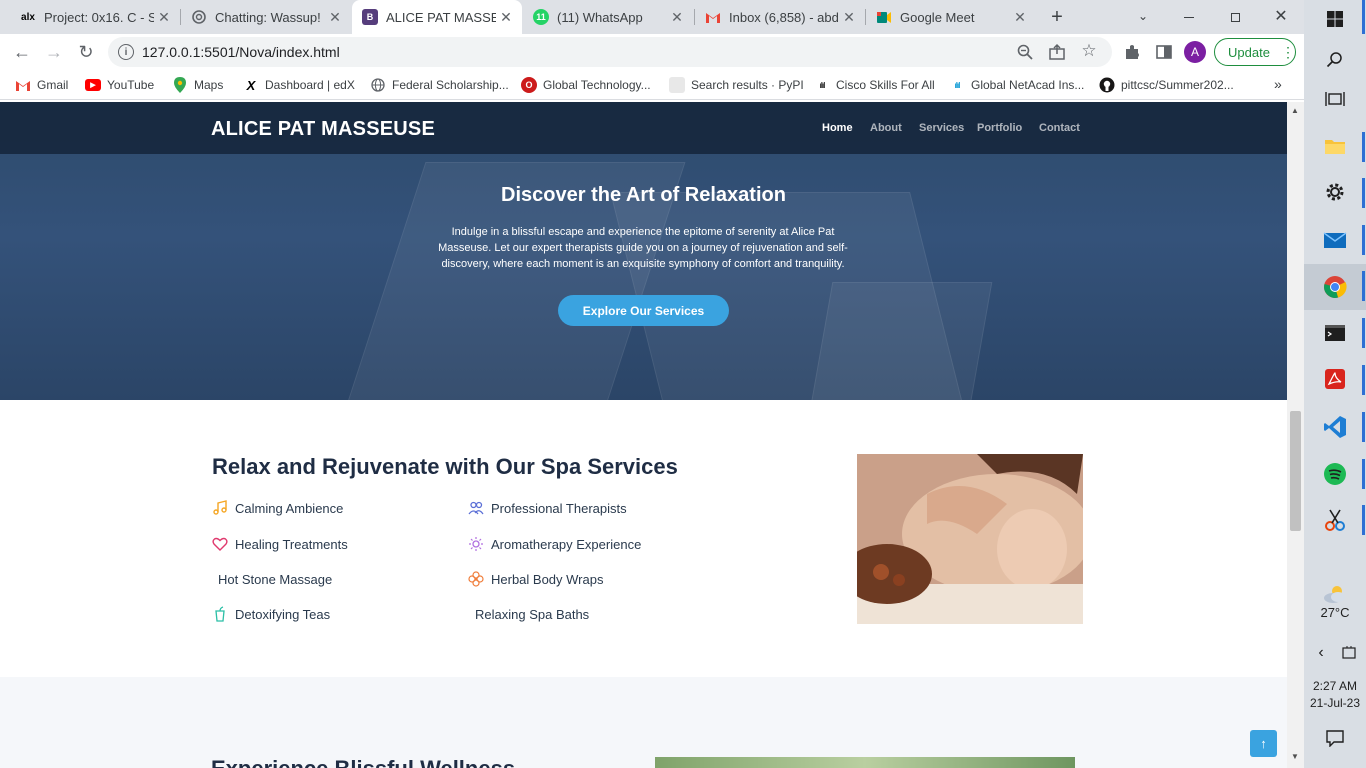 The height and width of the screenshot is (768, 1366). I want to click on people-icon, so click(476, 508).